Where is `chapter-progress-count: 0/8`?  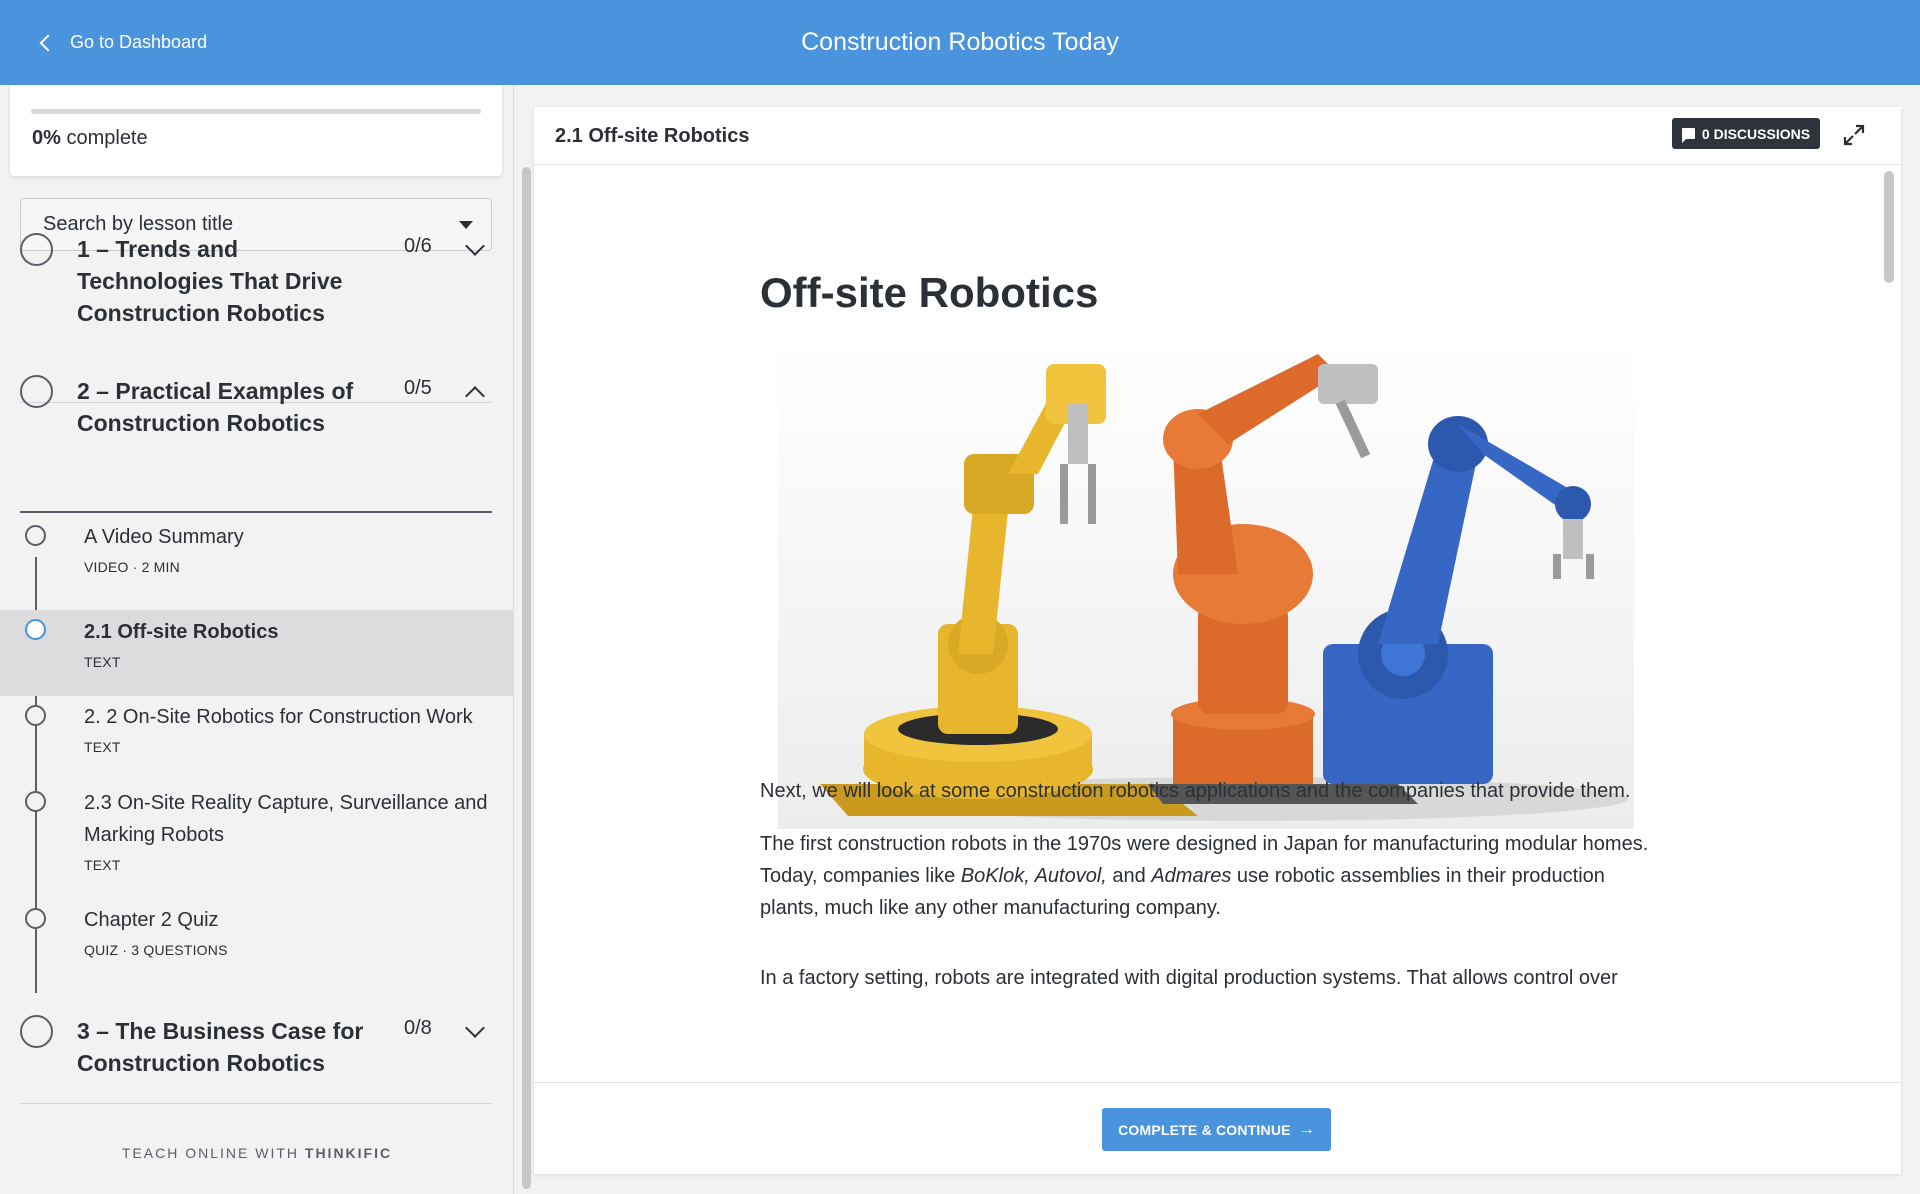 chapter-progress-count: 0/8 is located at coordinates (418, 1028).